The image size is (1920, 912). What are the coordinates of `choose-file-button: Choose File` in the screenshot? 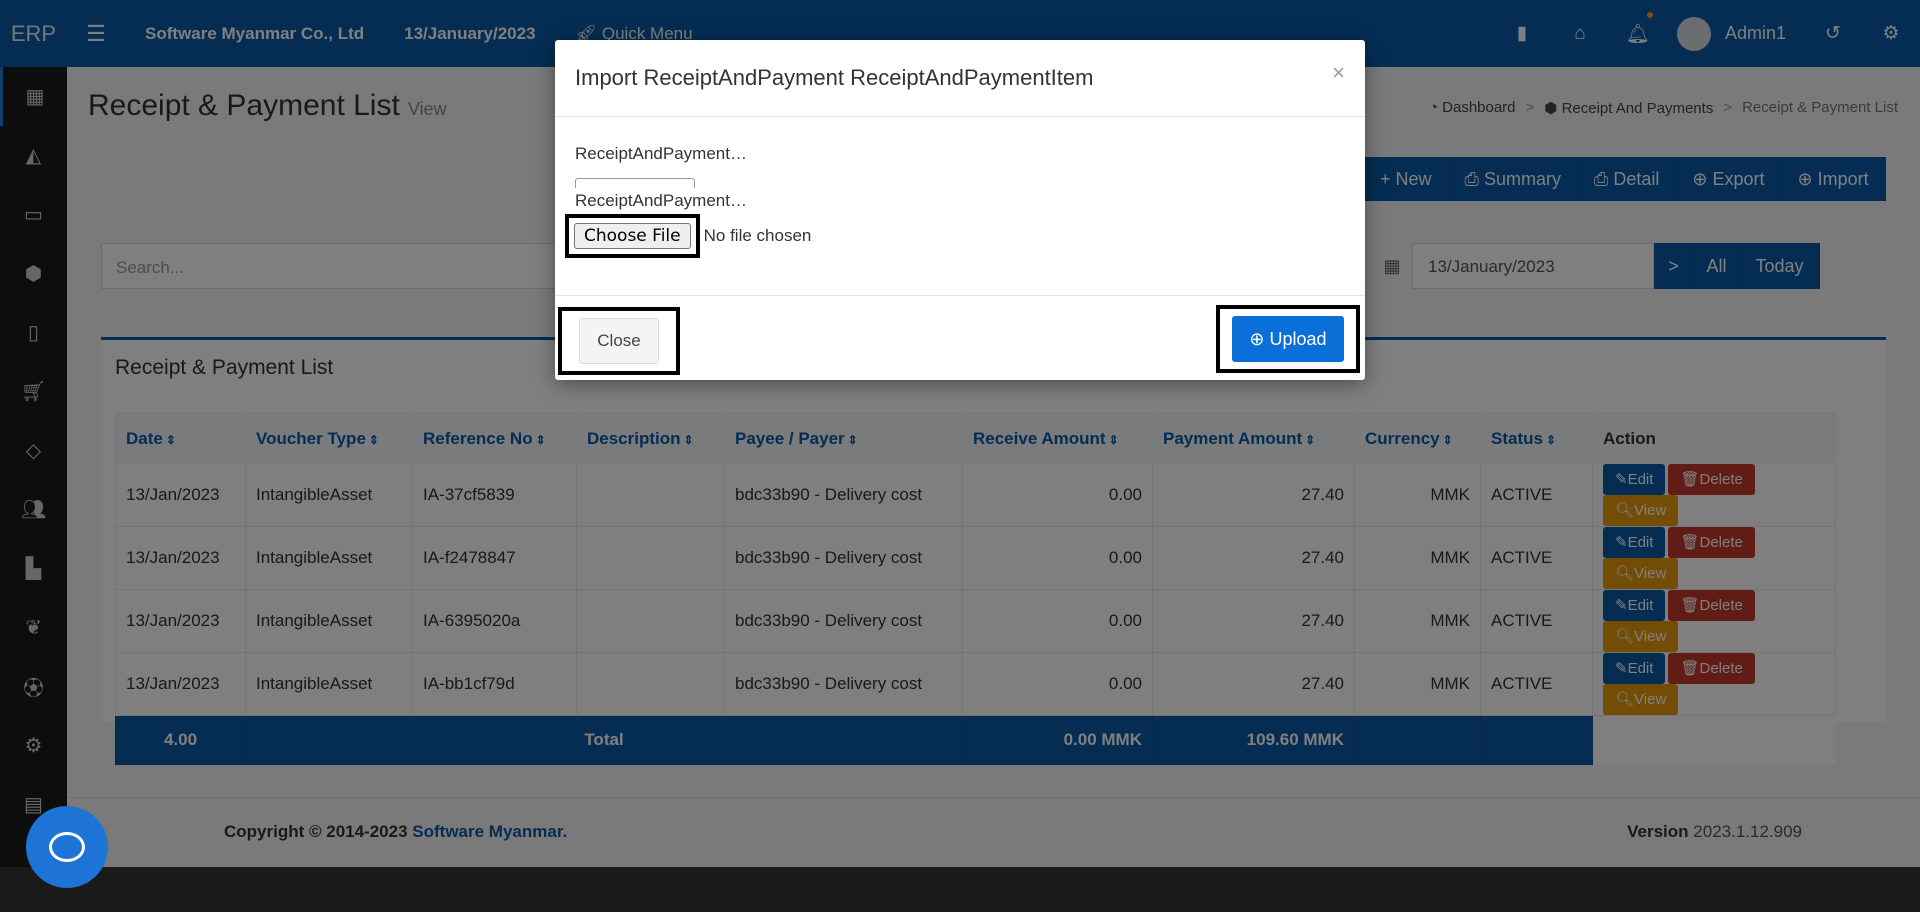 It's located at (632, 236).